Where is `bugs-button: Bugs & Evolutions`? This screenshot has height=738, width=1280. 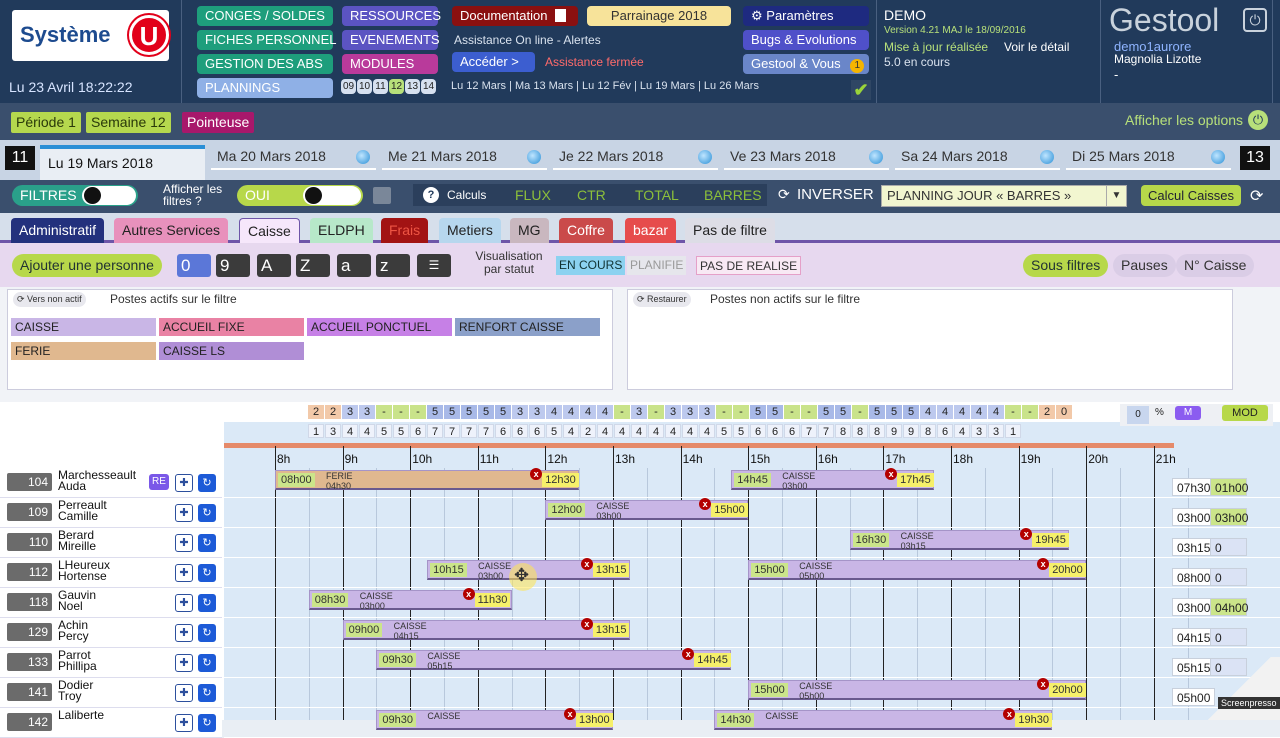
bugs-button: Bugs & Evolutions is located at coordinates (806, 40).